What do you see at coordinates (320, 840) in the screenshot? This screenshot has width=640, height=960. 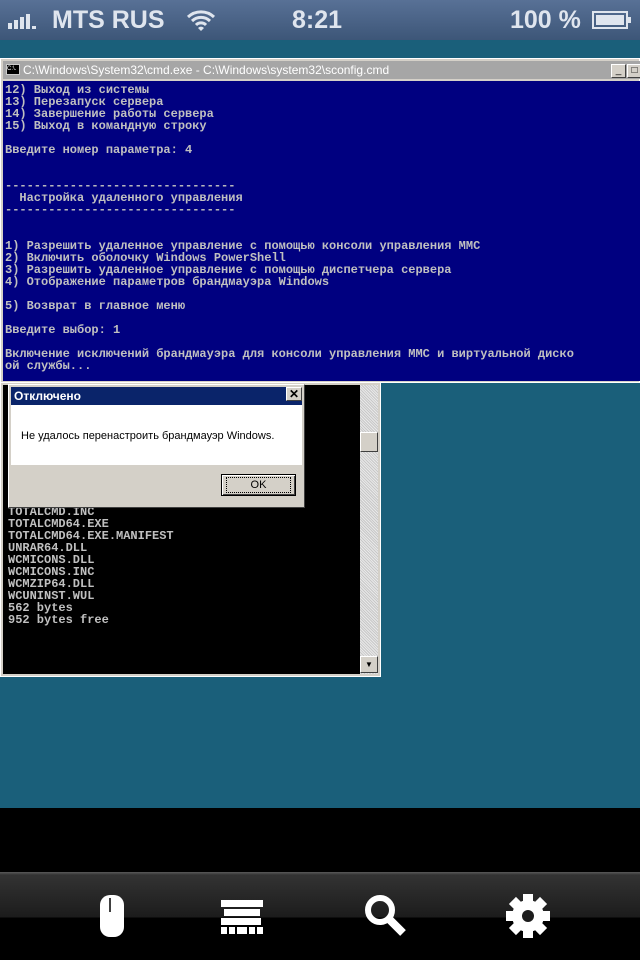 I see `blank-area` at bounding box center [320, 840].